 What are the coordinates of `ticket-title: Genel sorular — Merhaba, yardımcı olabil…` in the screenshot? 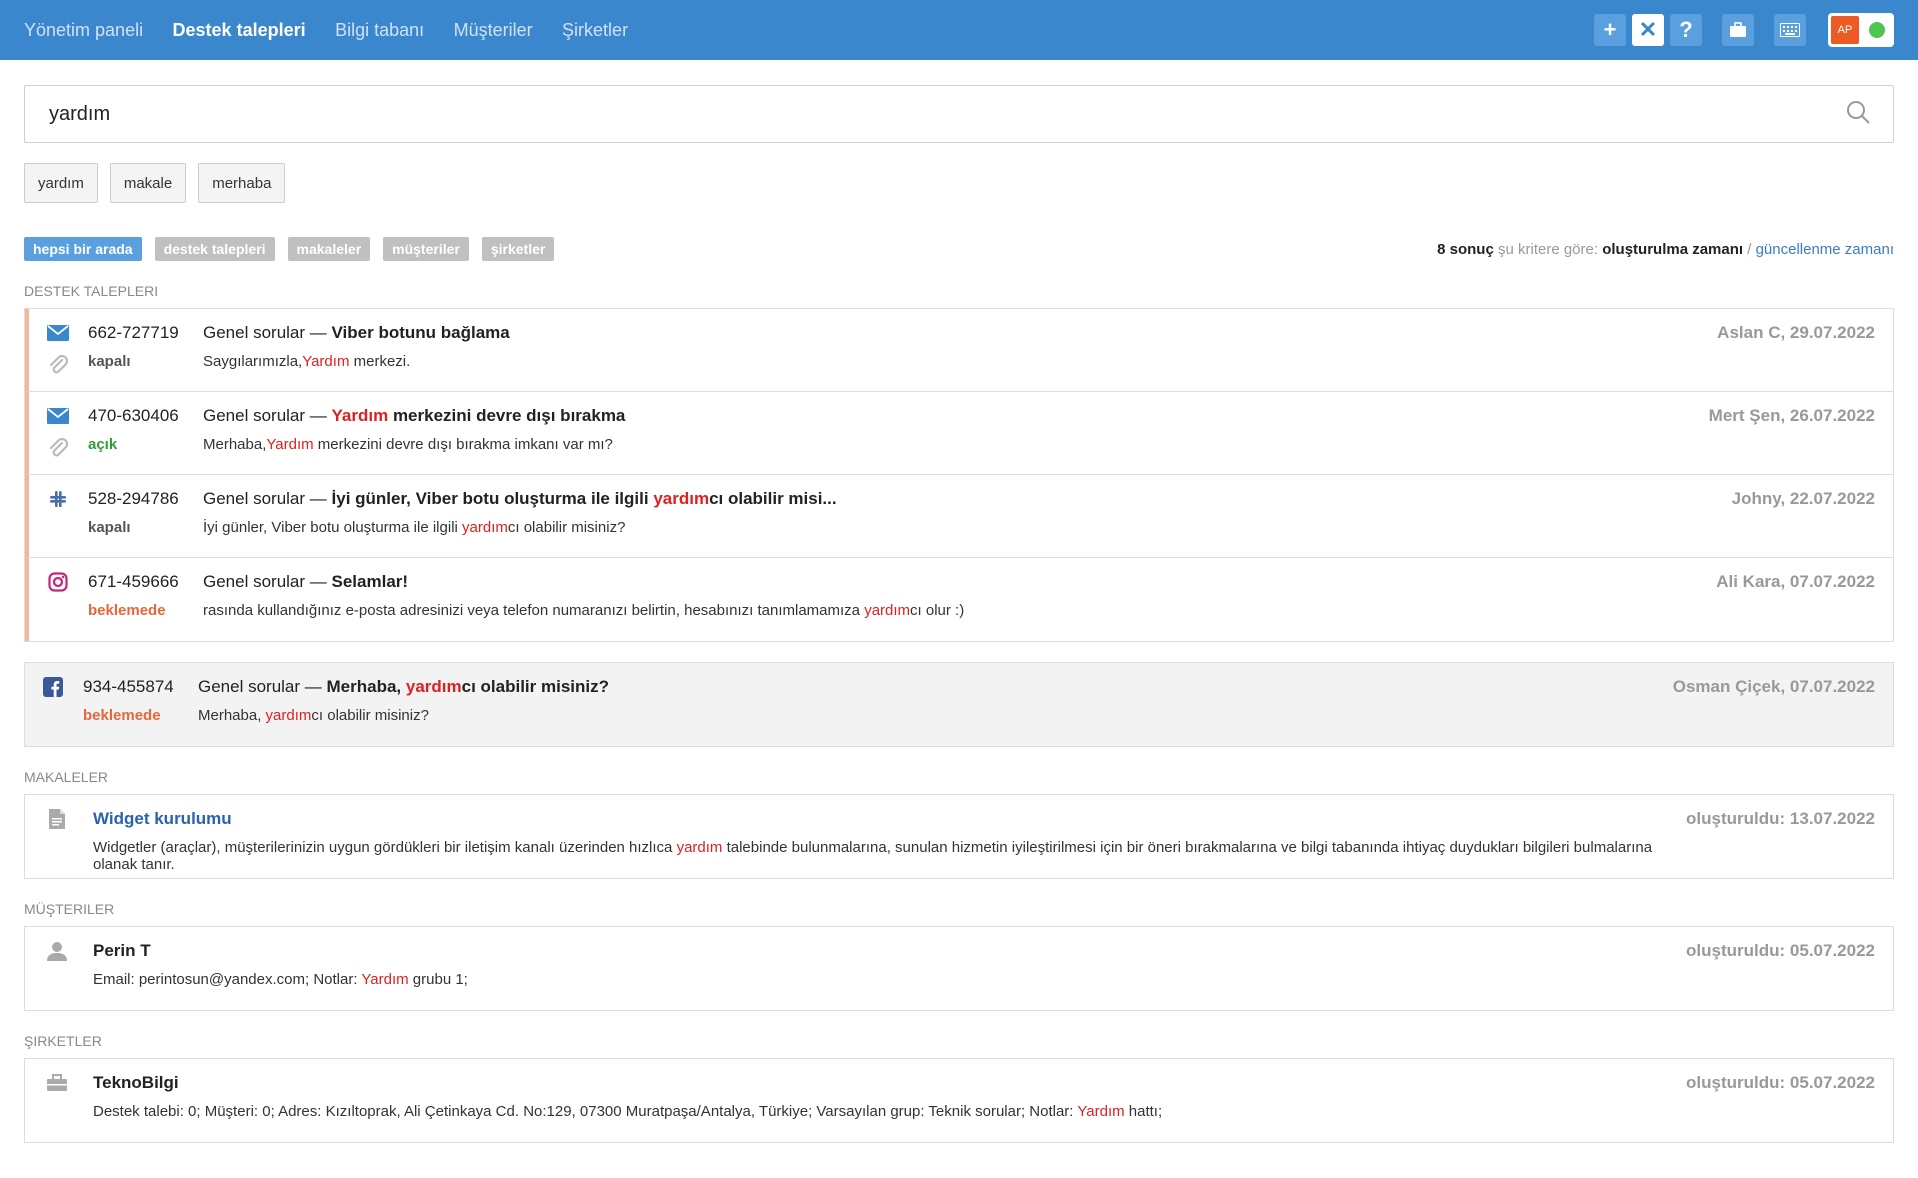 It's located at (935, 687).